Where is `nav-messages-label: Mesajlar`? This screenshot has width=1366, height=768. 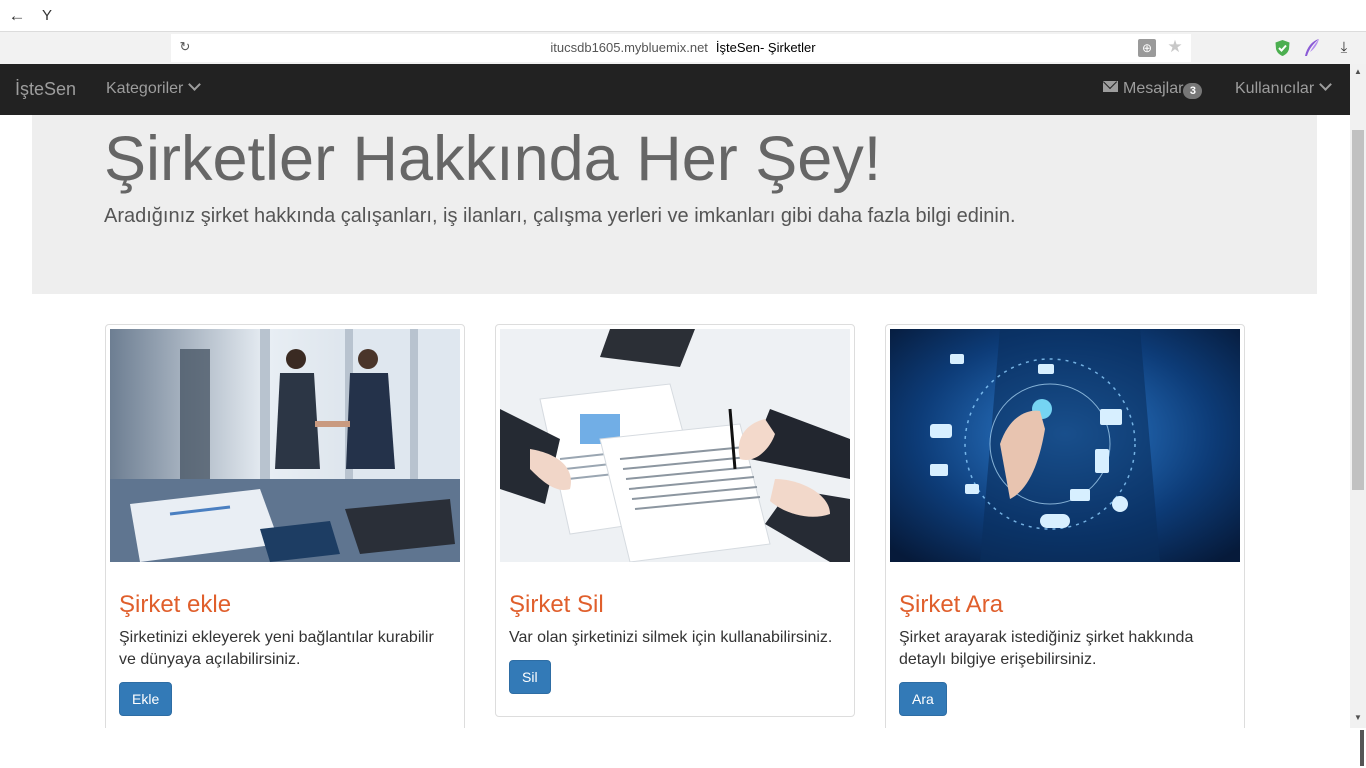
nav-messages-label: Mesajlar is located at coordinates (1153, 88).